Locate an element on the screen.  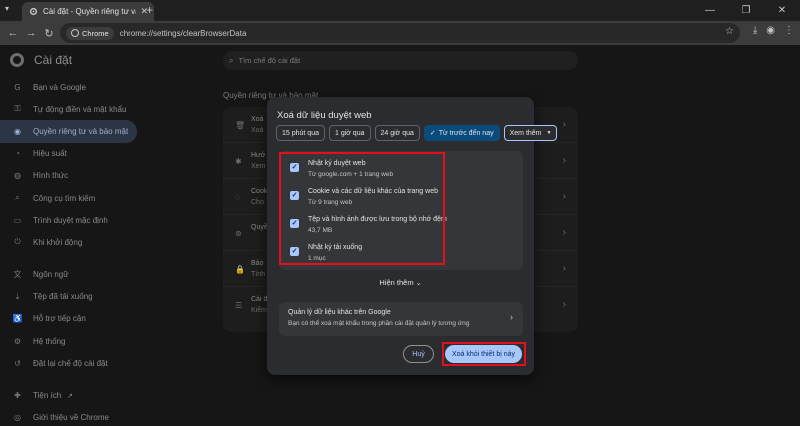
sidebar-item-extensions: ✚ Tiện ích ↗ is located at coordinates (68, 395).